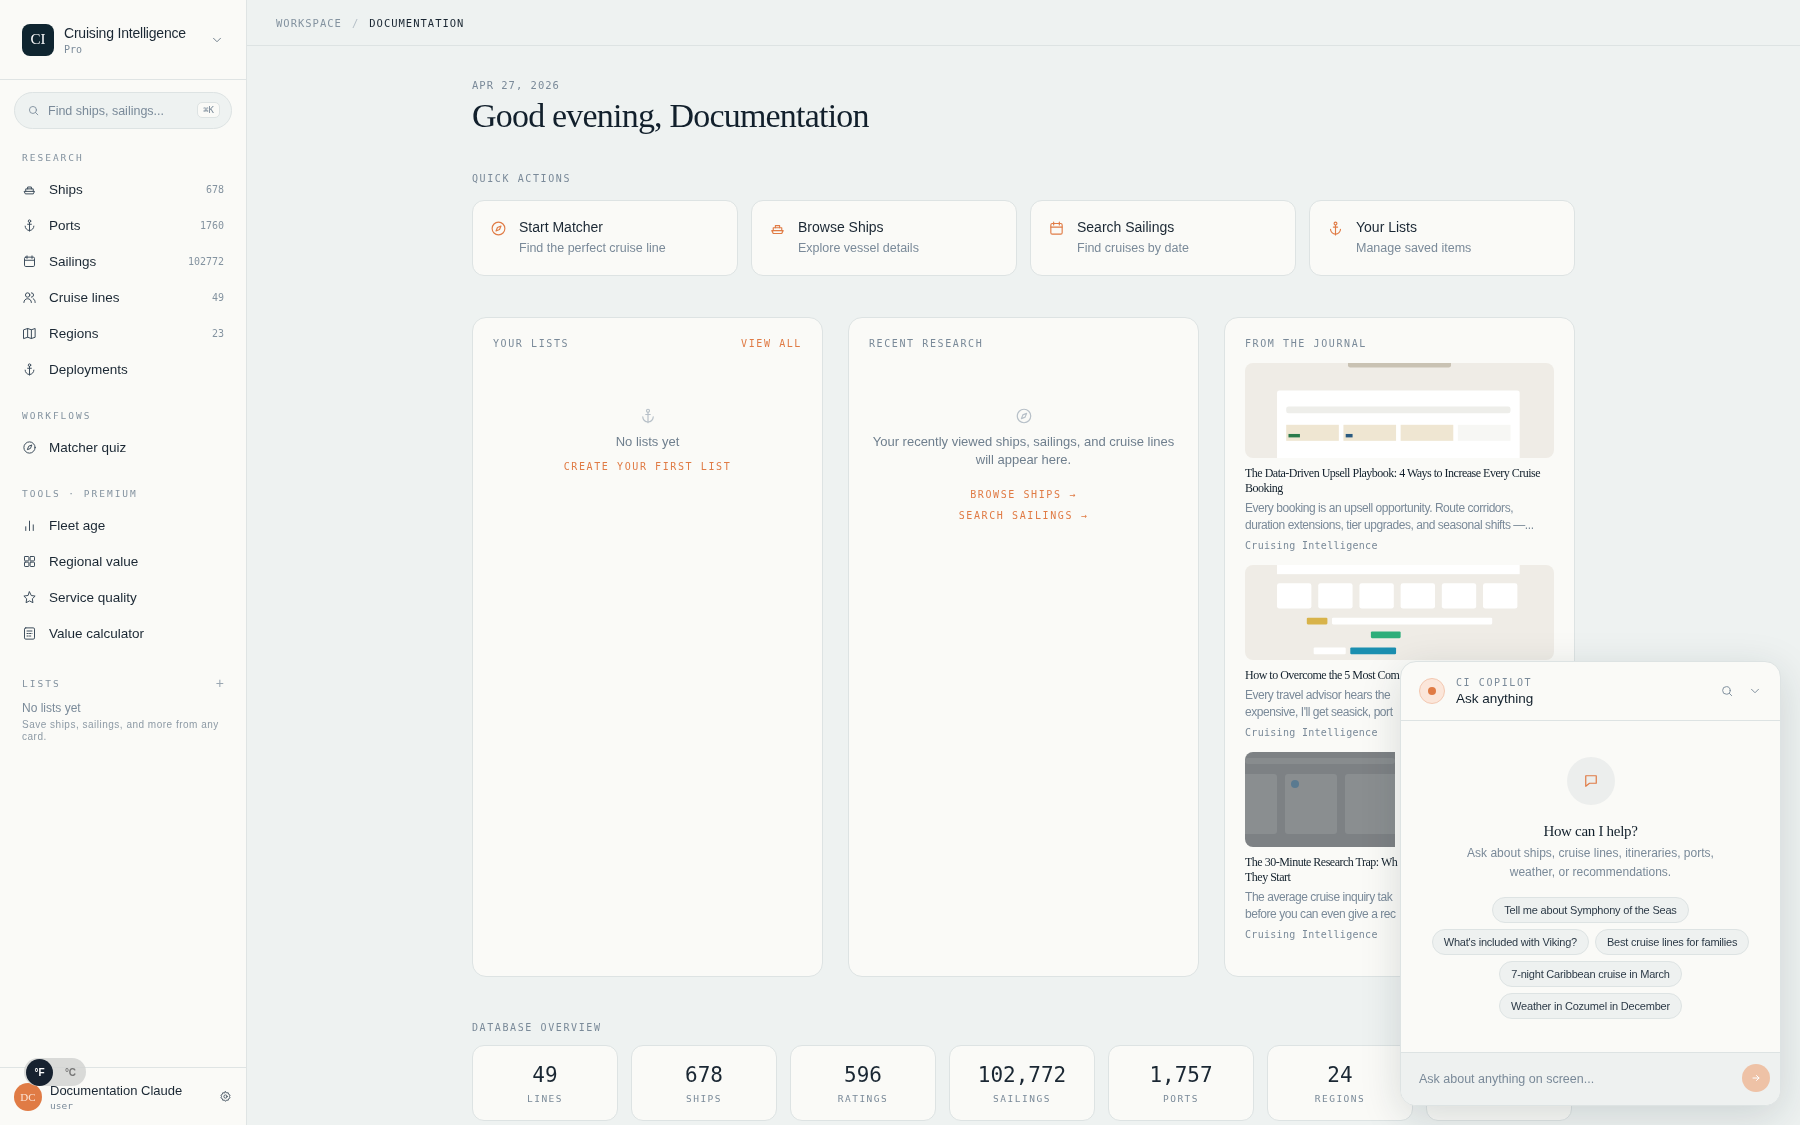 The width and height of the screenshot is (1800, 1125). What do you see at coordinates (1442, 238) in the screenshot?
I see `quick-action-card: Your Lists Manage saved items` at bounding box center [1442, 238].